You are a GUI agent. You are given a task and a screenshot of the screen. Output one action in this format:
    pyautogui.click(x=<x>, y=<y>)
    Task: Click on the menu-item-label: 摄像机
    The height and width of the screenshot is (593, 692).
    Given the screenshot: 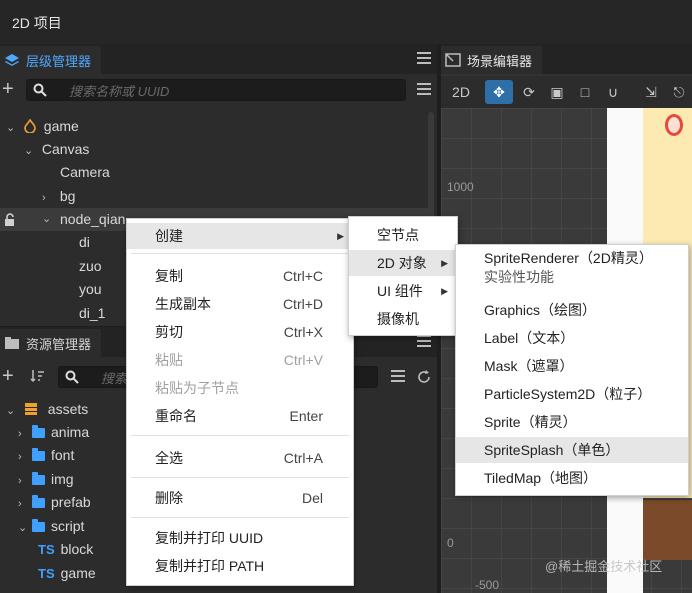 What is the action you would take?
    pyautogui.click(x=398, y=319)
    